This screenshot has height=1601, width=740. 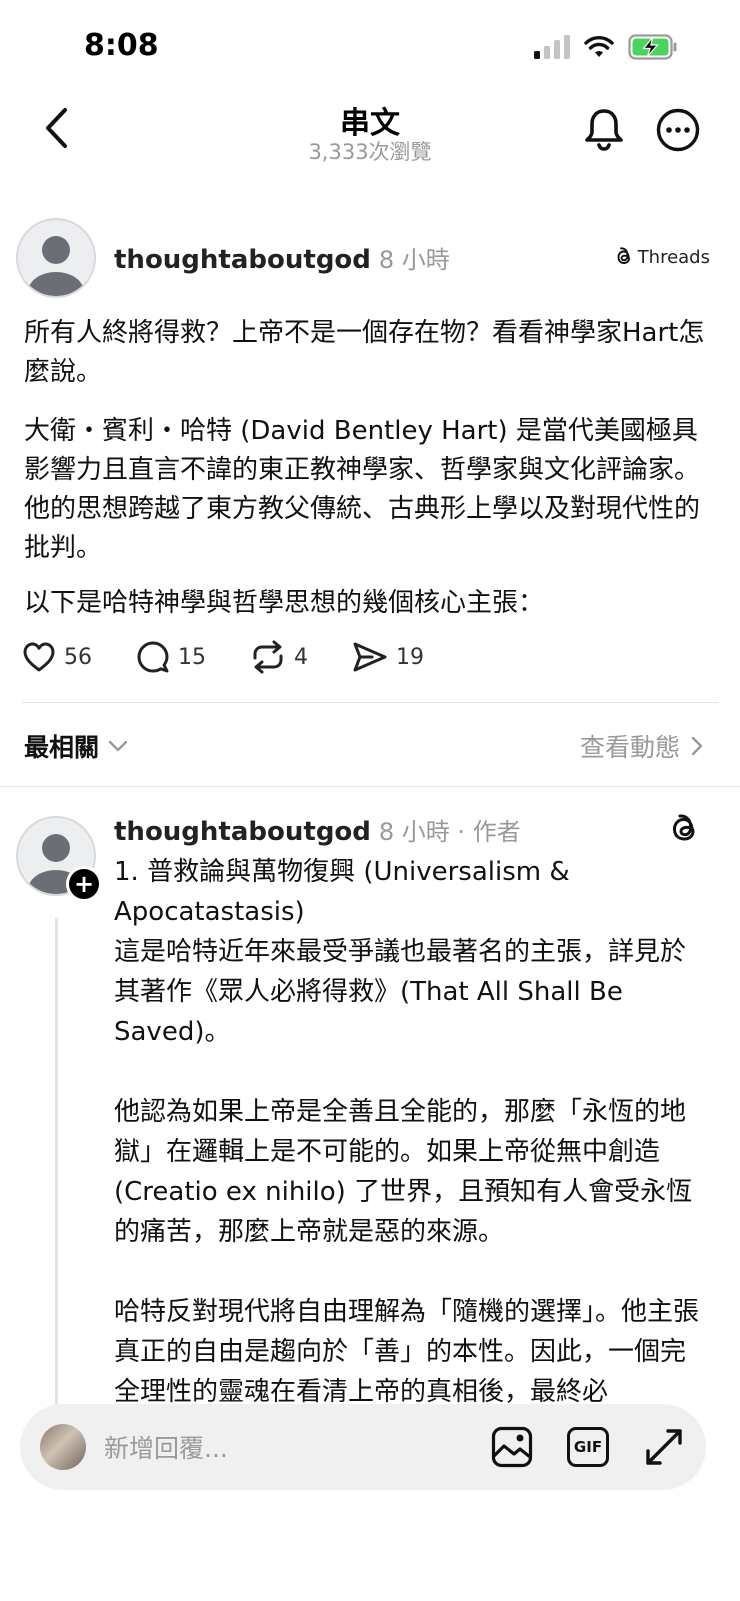 What do you see at coordinates (370, 657) in the screenshot?
I see `send-icon` at bounding box center [370, 657].